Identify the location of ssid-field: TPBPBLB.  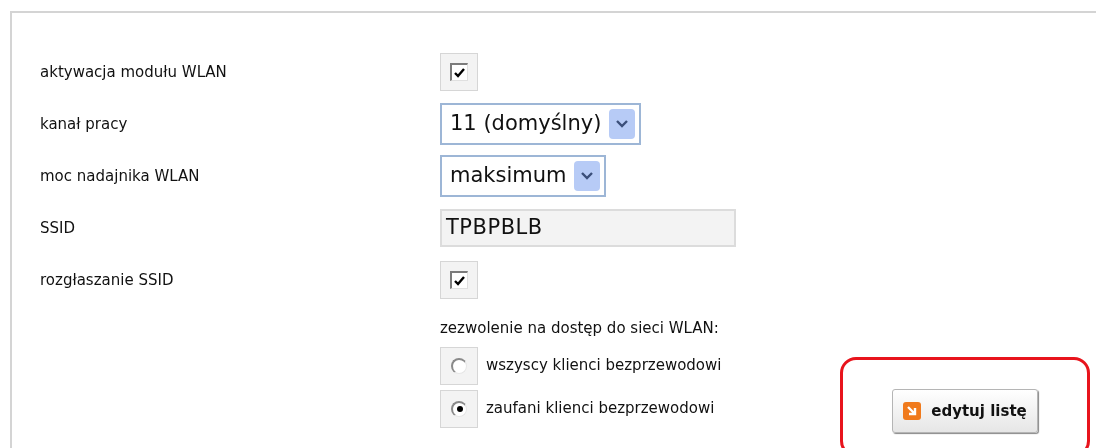
(588, 228).